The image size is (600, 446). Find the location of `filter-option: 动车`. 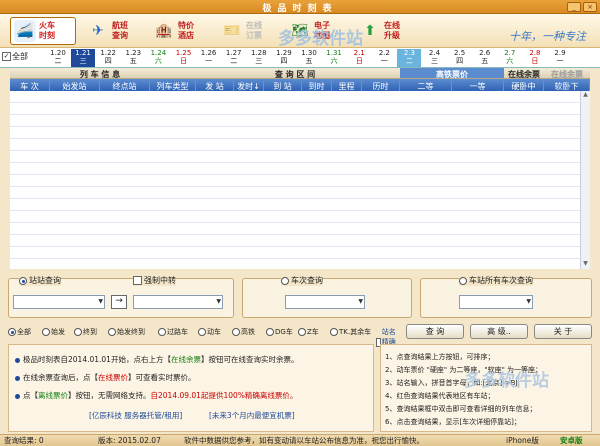

filter-option: 动车 is located at coordinates (209, 332).